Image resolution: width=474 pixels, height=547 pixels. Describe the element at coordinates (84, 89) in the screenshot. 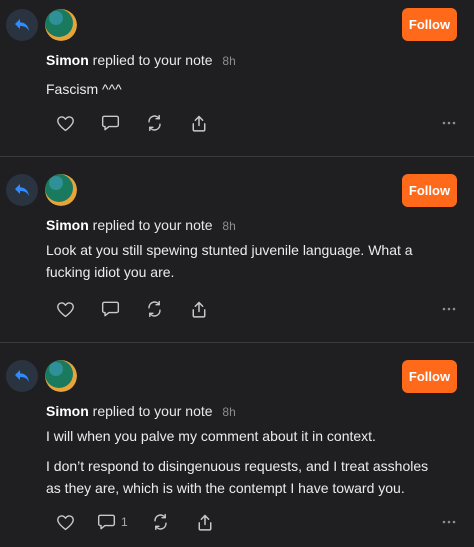

I see `note-paragraph: Fascism ^^^` at that location.